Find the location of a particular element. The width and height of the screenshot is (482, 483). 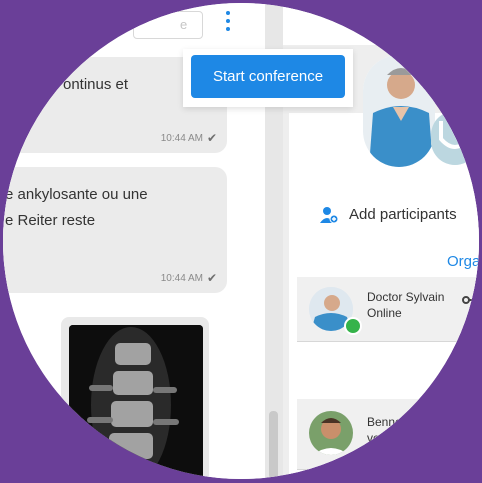

doctor-avatar is located at coordinates (399, 111).